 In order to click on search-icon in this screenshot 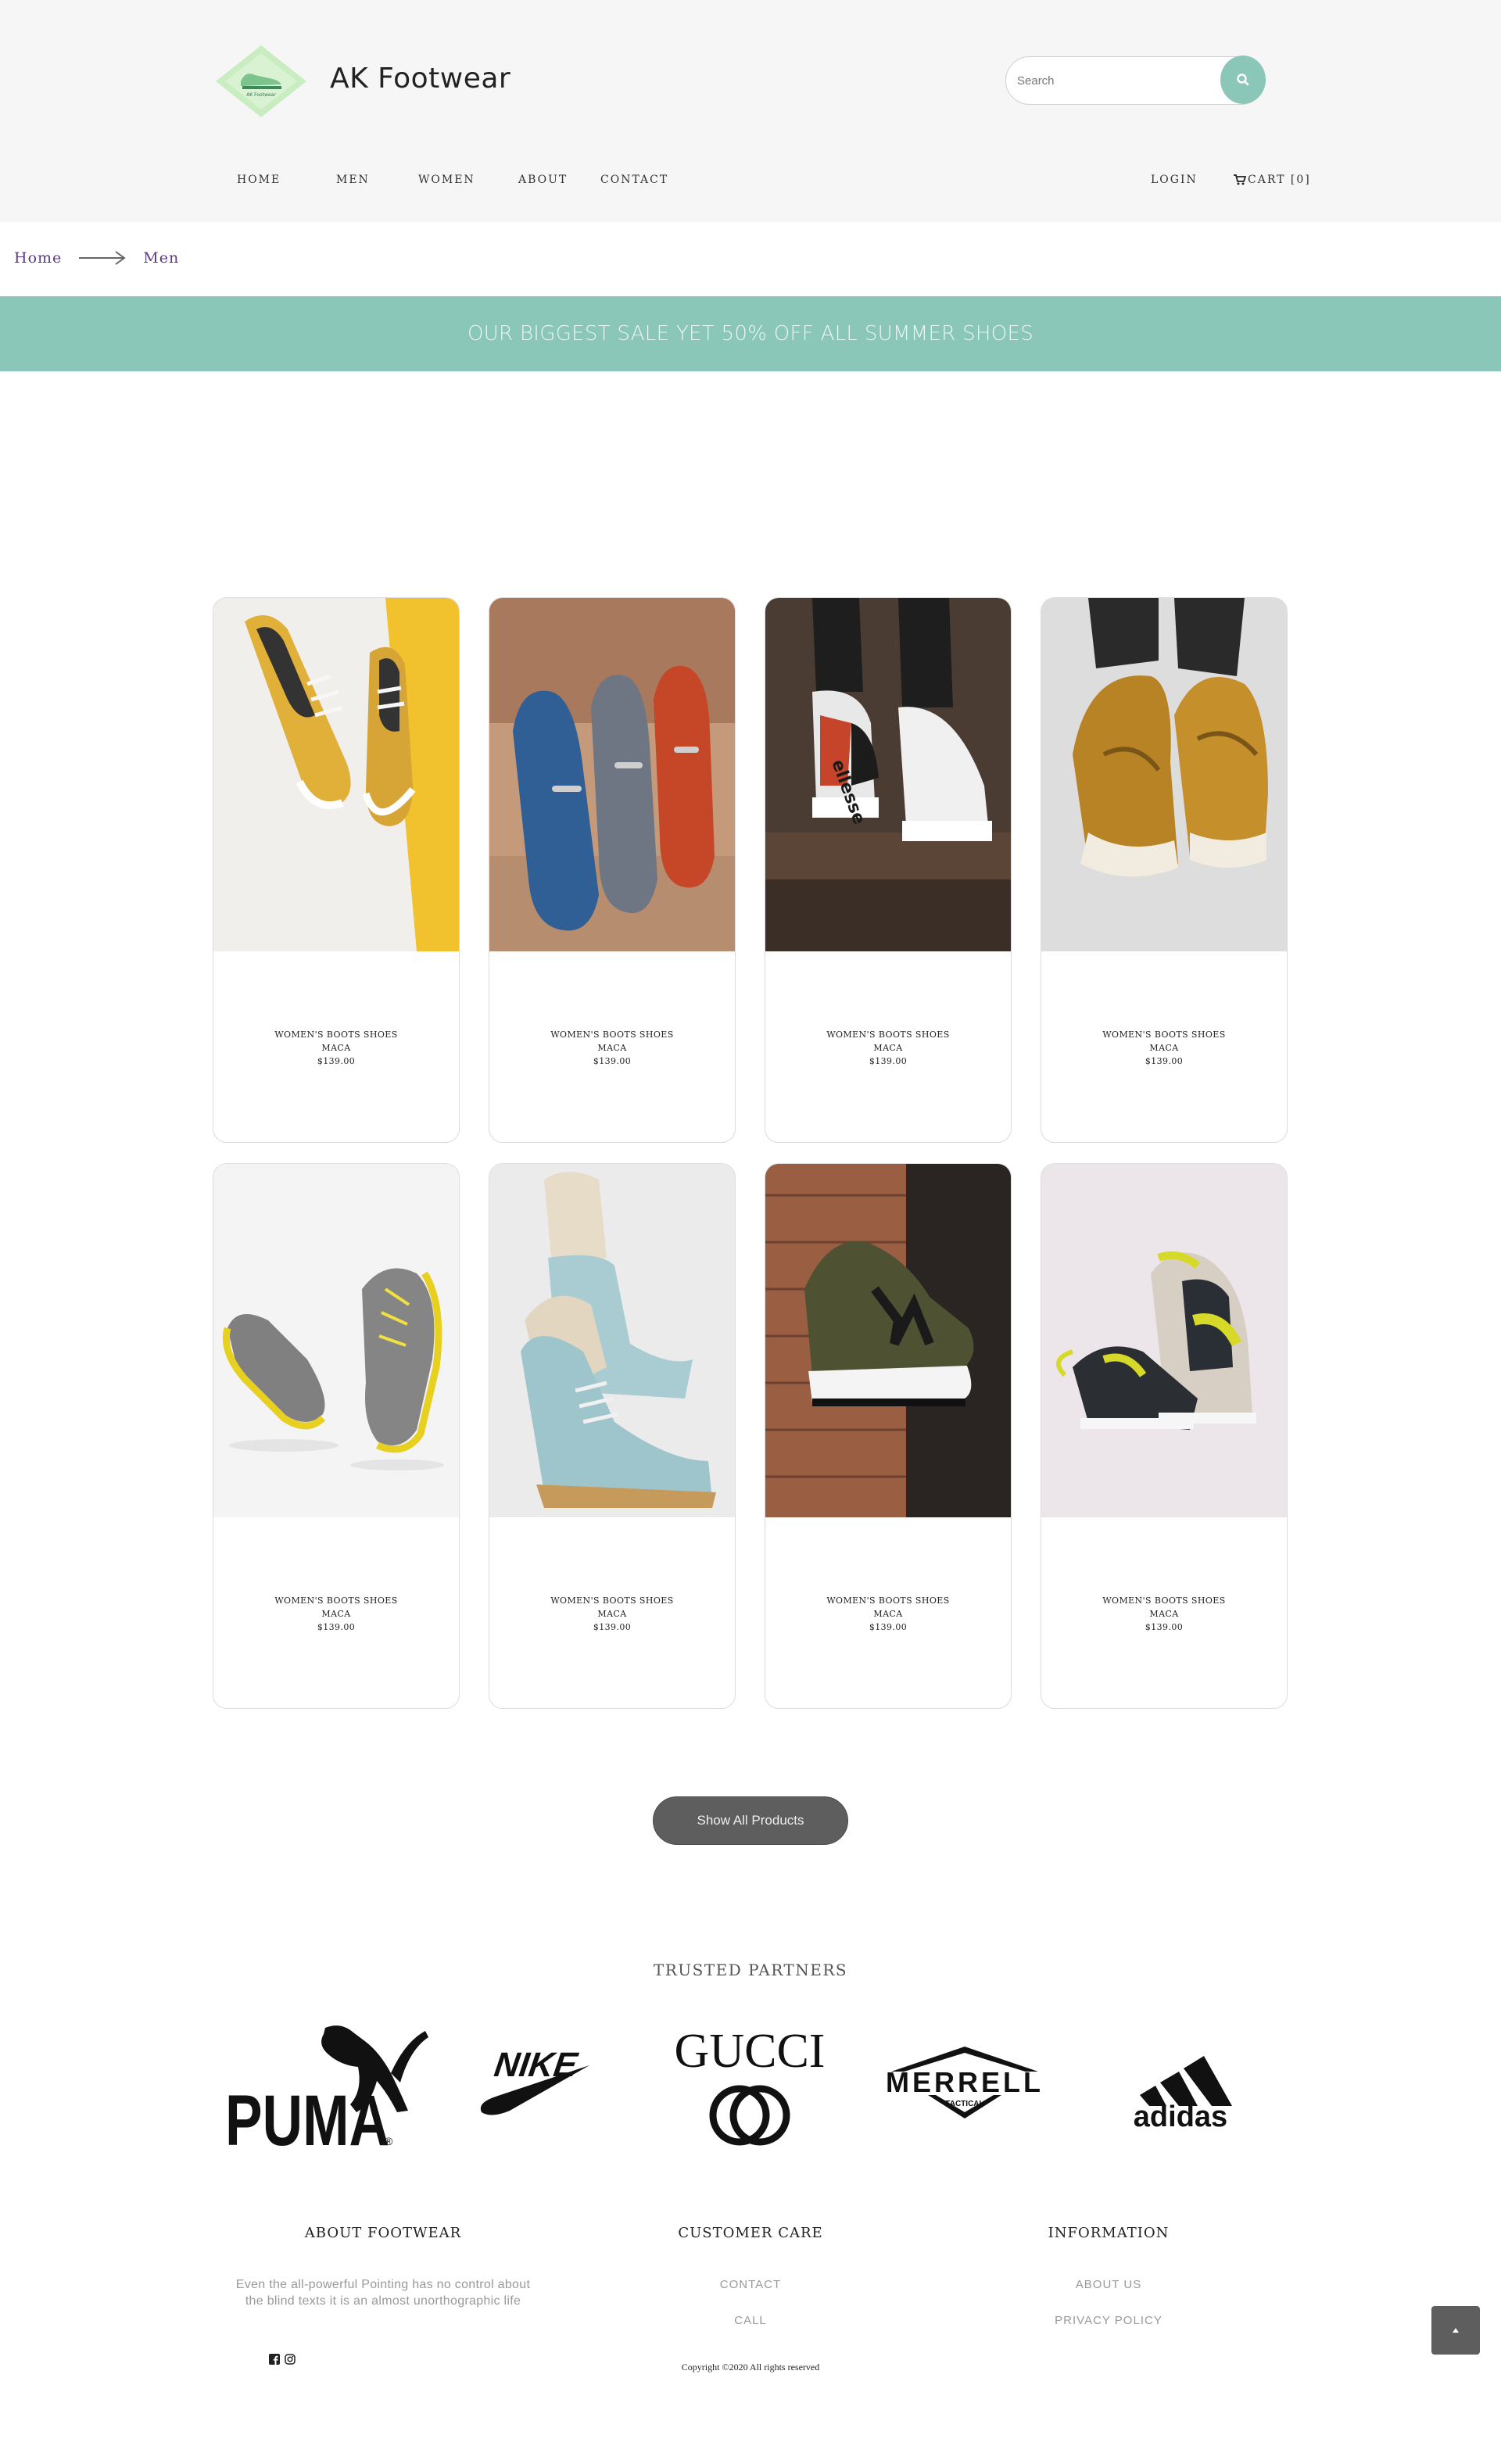, I will do `click(1243, 79)`.